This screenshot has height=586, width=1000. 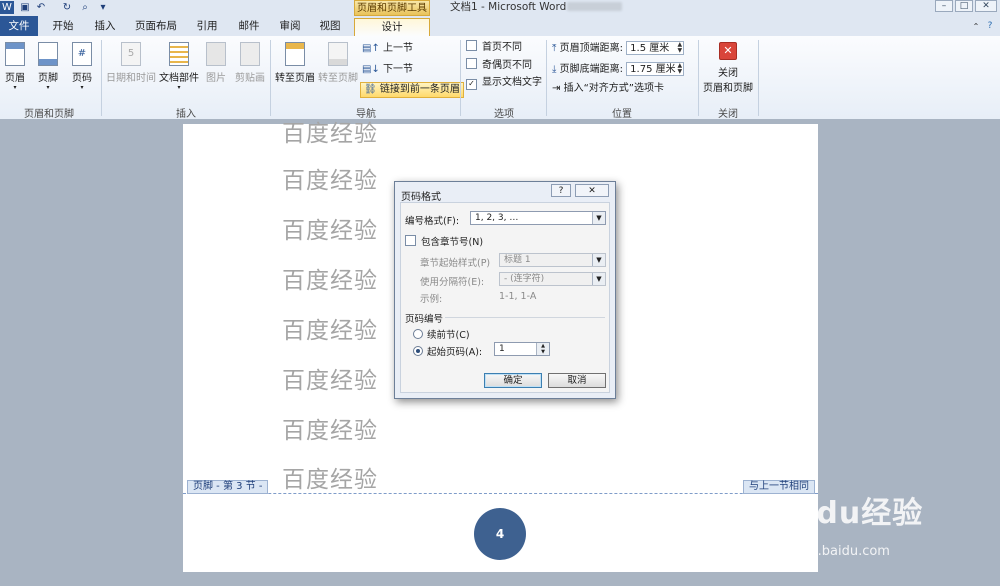 I want to click on baidu-watermark-logo: Baidu经验, so click(x=842, y=513).